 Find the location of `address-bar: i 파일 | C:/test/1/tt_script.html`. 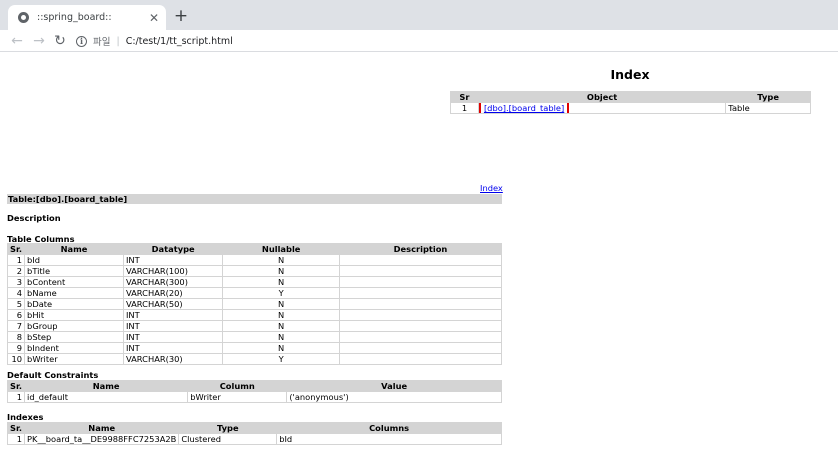

address-bar: i 파일 | C:/test/1/tt_script.html is located at coordinates (453, 41).